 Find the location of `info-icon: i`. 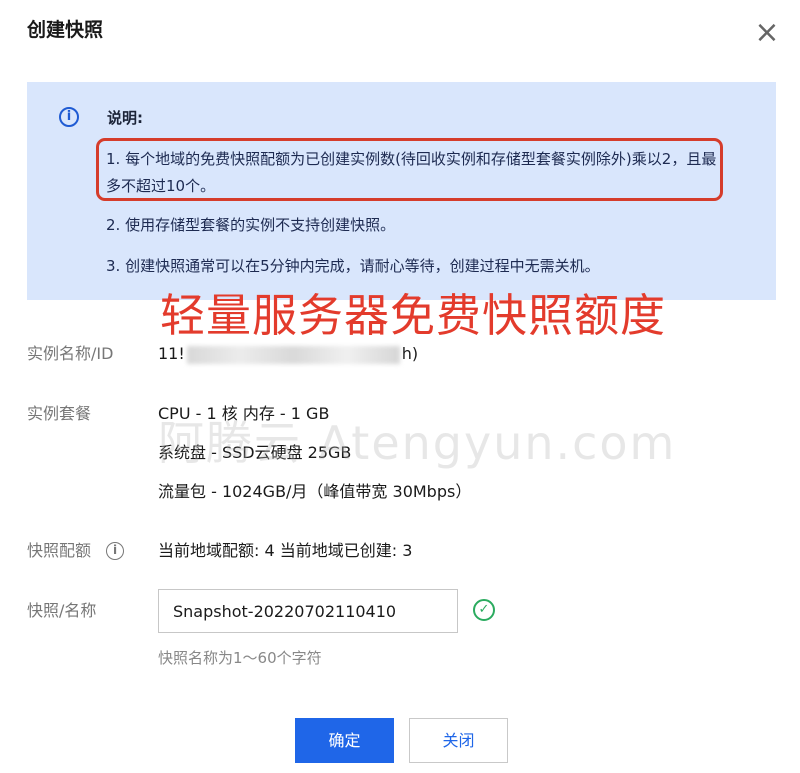

info-icon: i is located at coordinates (69, 117).